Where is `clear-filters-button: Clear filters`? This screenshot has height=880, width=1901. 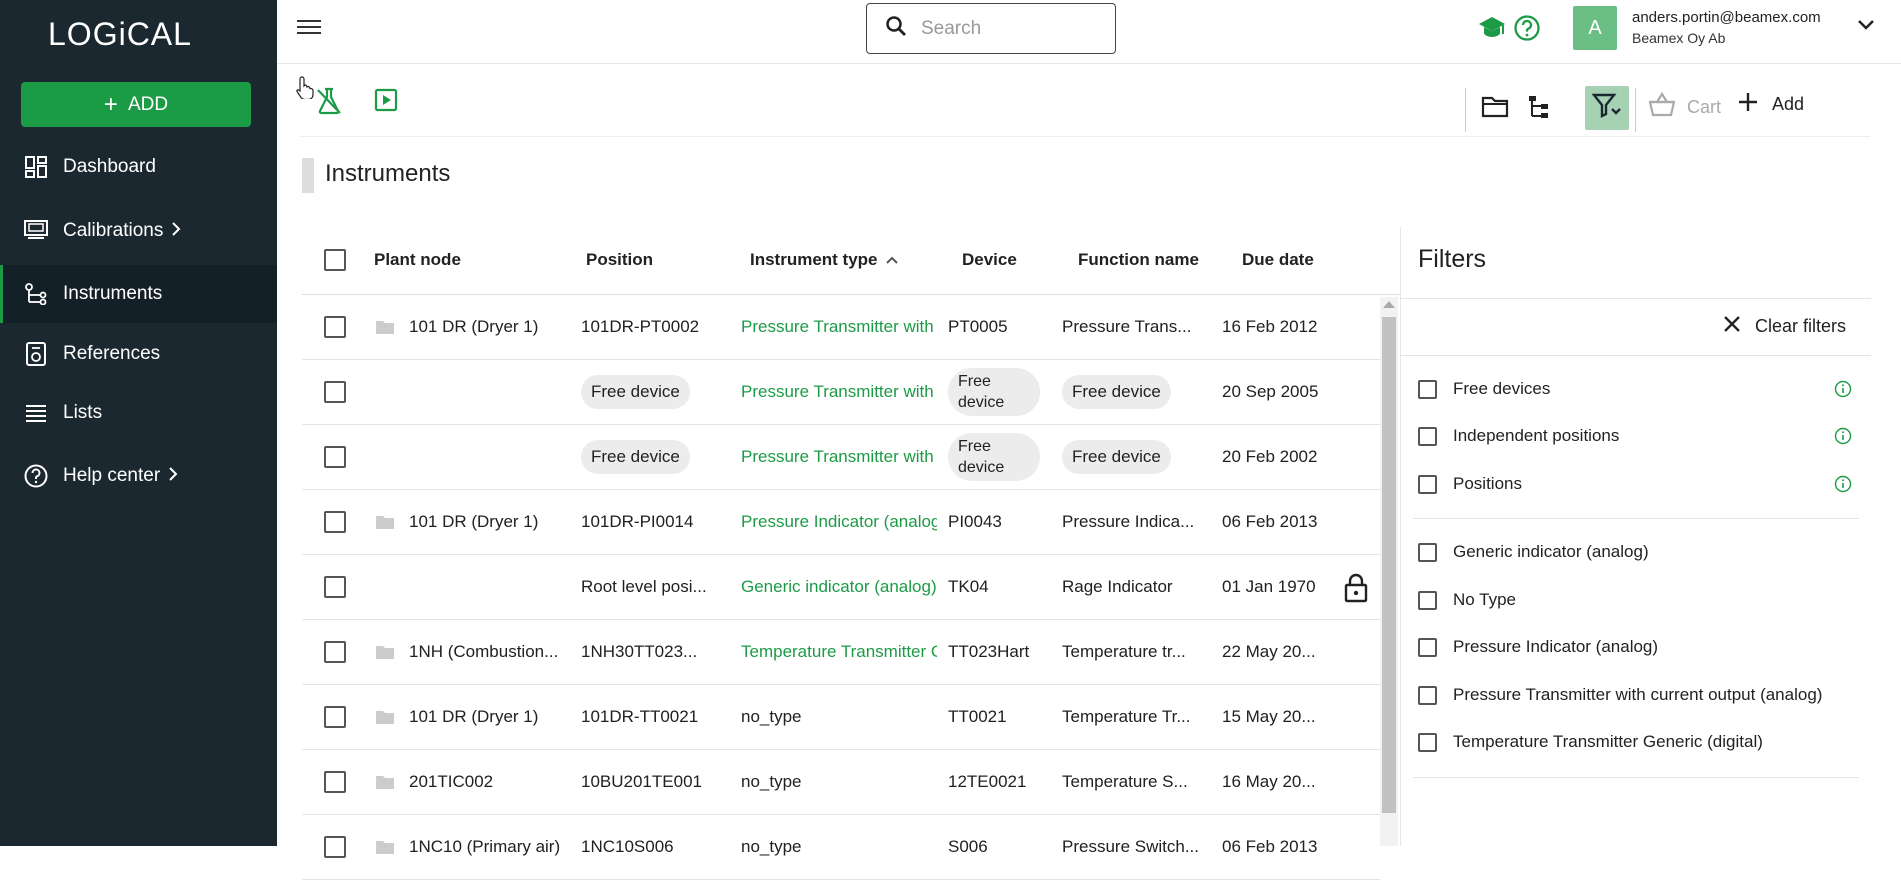
clear-filters-button: Clear filters is located at coordinates (1784, 326).